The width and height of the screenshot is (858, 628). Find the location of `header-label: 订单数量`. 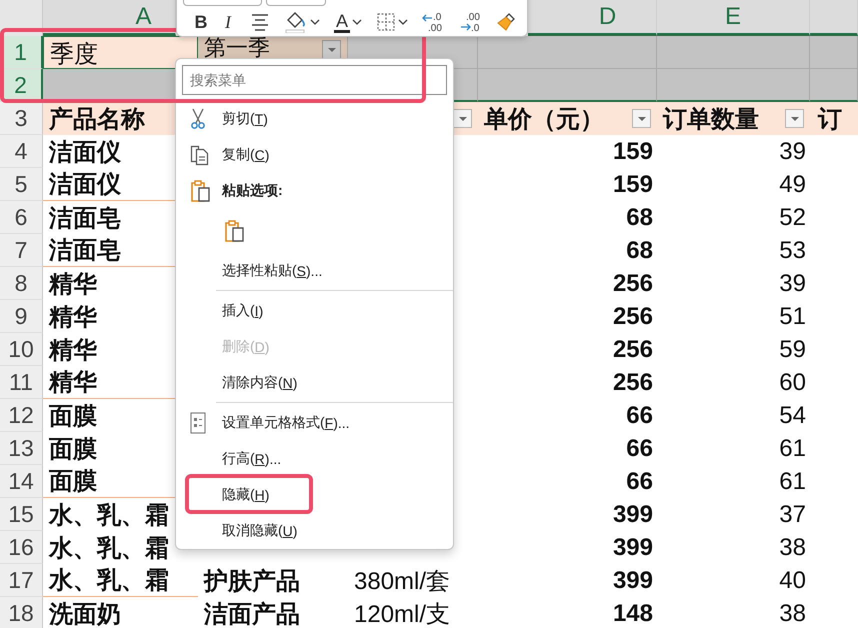

header-label: 订单数量 is located at coordinates (711, 119).